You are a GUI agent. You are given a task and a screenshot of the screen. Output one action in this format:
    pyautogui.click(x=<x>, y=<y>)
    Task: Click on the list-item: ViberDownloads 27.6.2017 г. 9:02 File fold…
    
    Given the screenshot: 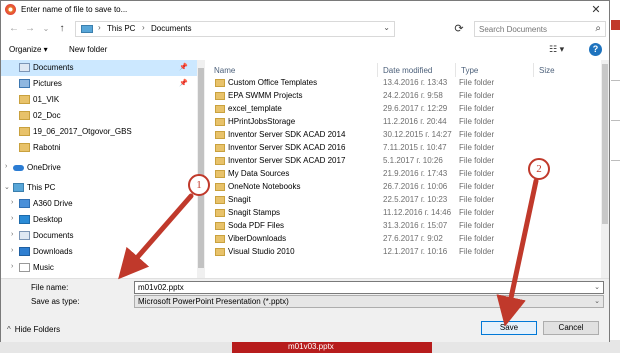 What is the action you would take?
    pyautogui.click(x=403, y=239)
    